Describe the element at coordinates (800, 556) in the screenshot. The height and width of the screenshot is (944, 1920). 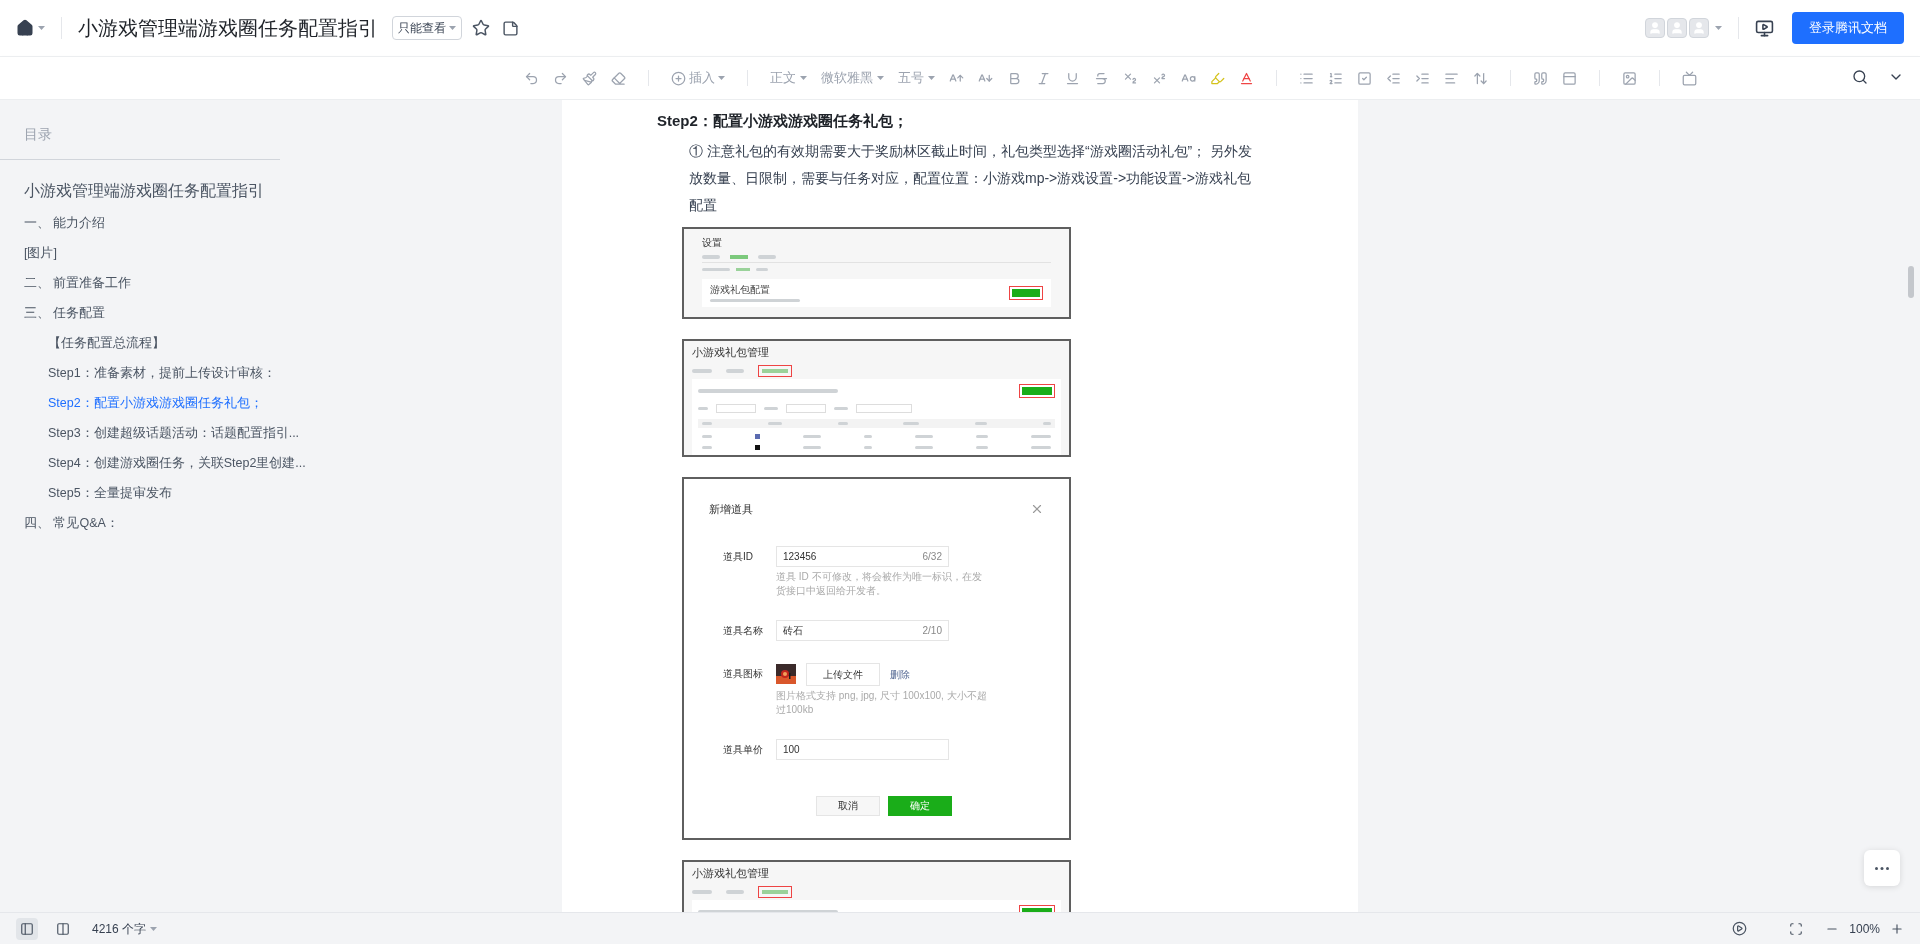
I see `field-value: 123456` at that location.